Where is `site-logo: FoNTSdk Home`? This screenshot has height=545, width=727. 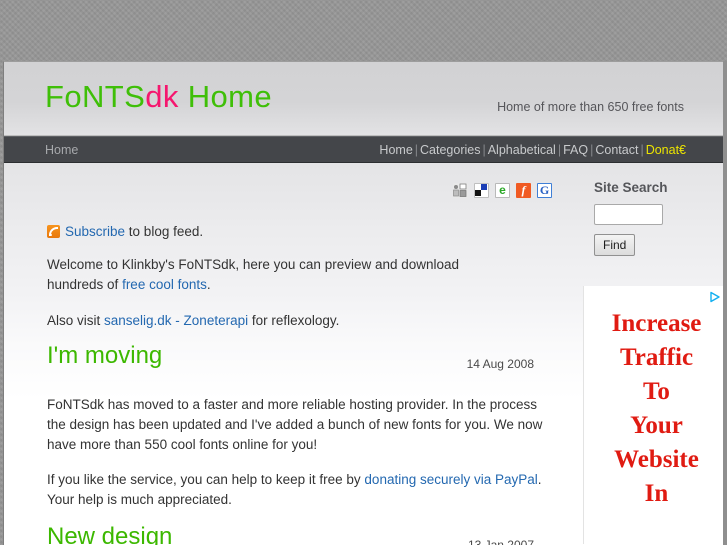
site-logo: FoNTSdk Home is located at coordinates (158, 96).